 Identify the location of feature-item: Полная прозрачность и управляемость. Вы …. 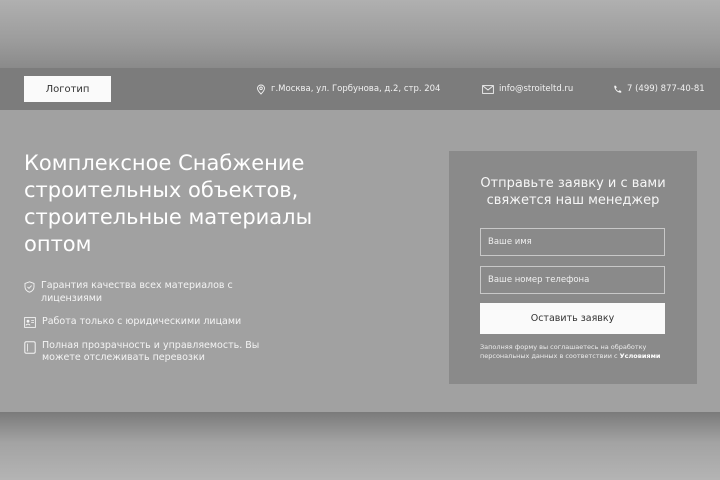
(154, 352).